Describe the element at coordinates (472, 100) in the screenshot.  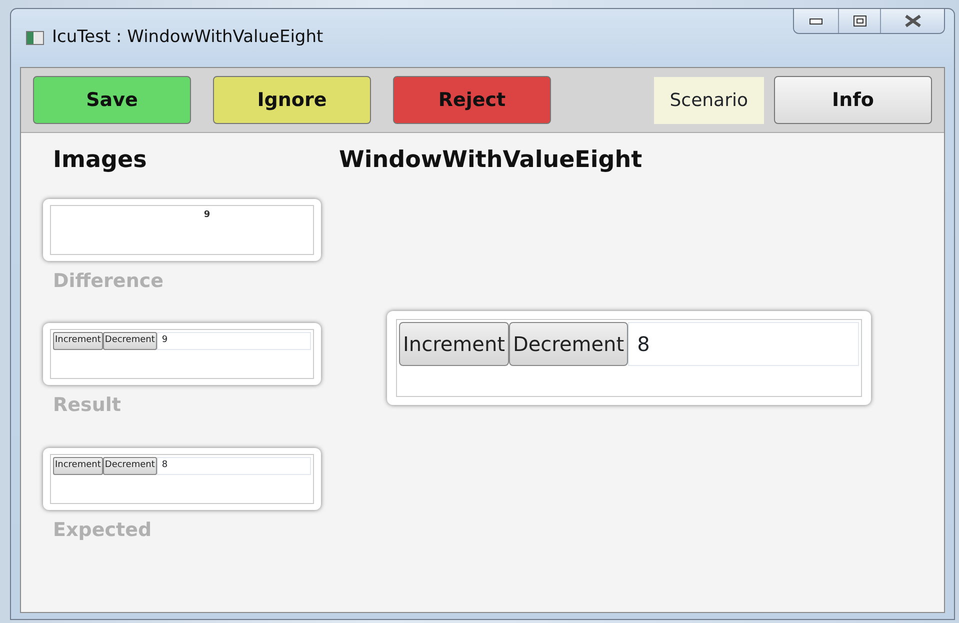
I see `reject-button: Reject` at that location.